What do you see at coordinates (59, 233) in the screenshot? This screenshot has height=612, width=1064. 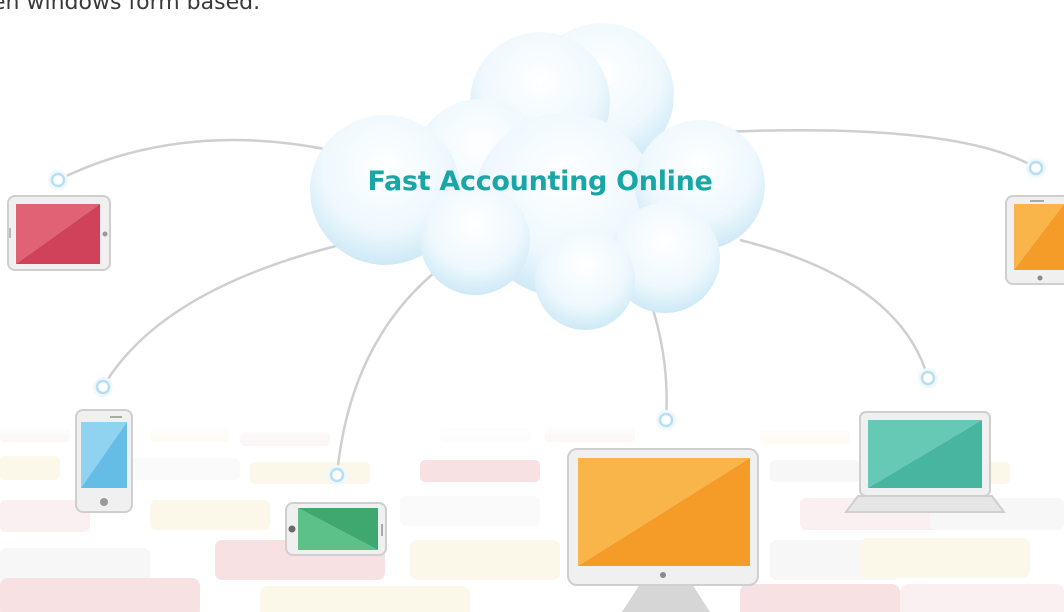 I see `tablet-red-icon` at bounding box center [59, 233].